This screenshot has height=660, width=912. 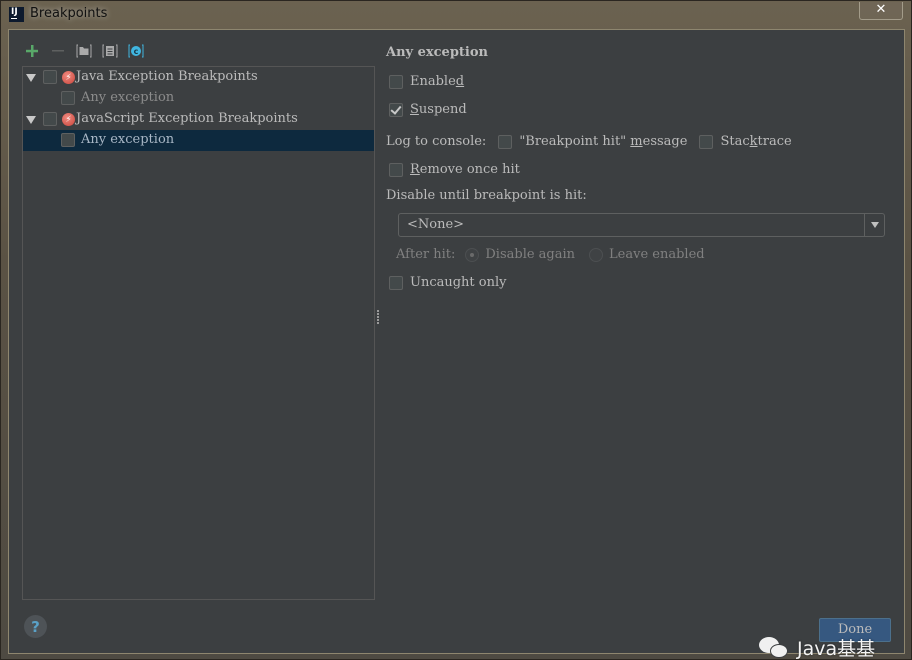 What do you see at coordinates (396, 282) in the screenshot?
I see `uncaught-only-checkbox` at bounding box center [396, 282].